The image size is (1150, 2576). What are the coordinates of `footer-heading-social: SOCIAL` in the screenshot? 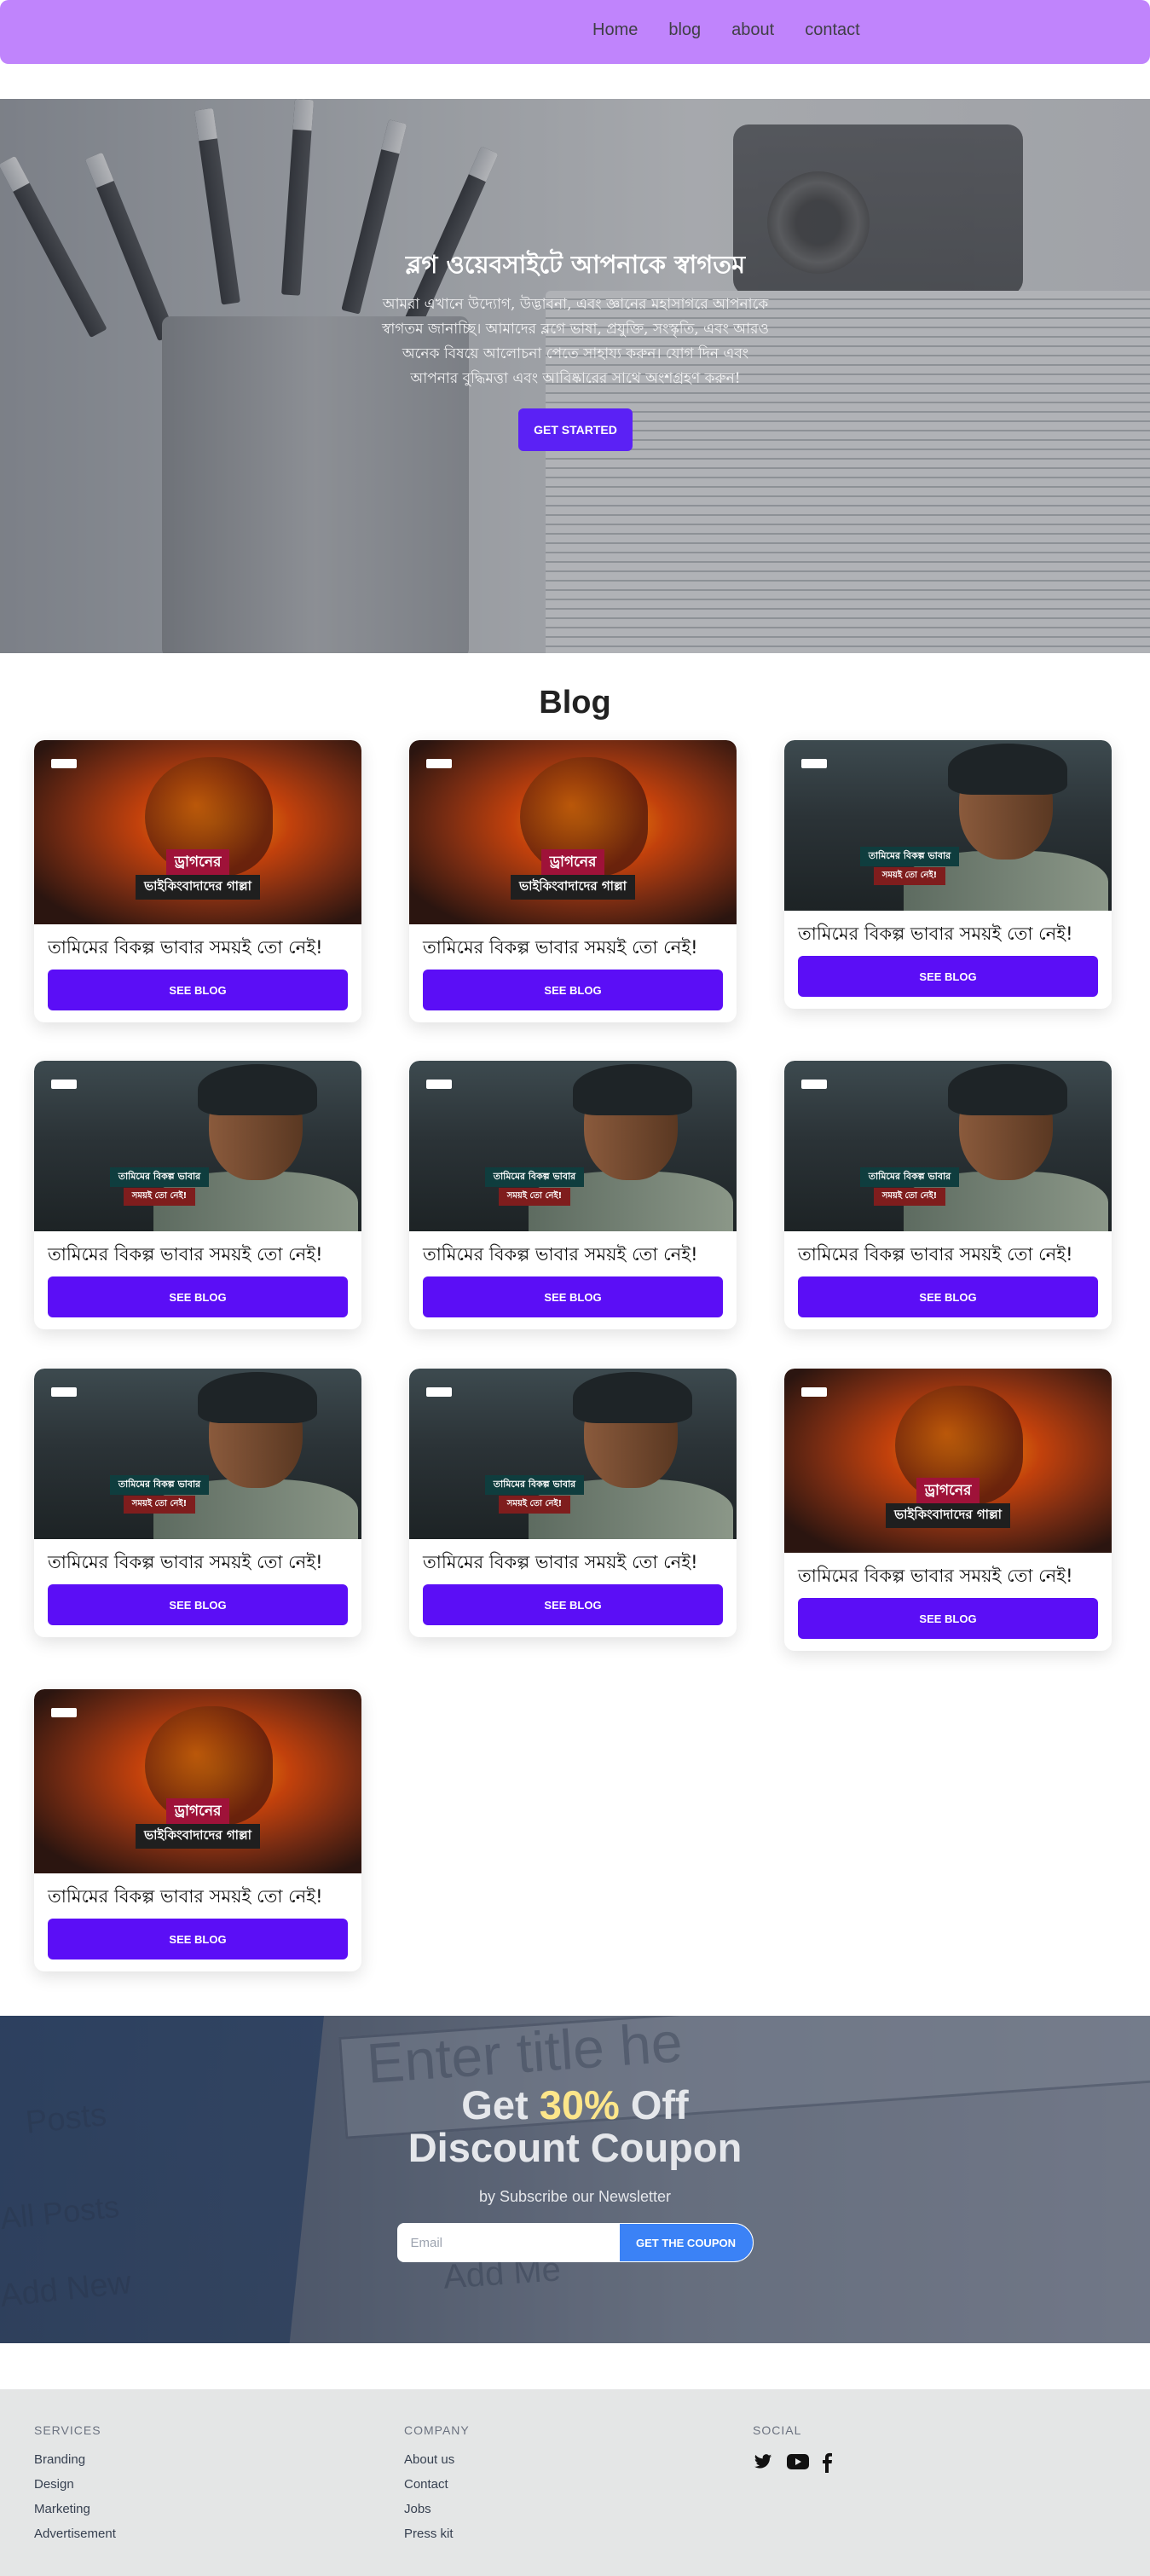 It's located at (777, 2430).